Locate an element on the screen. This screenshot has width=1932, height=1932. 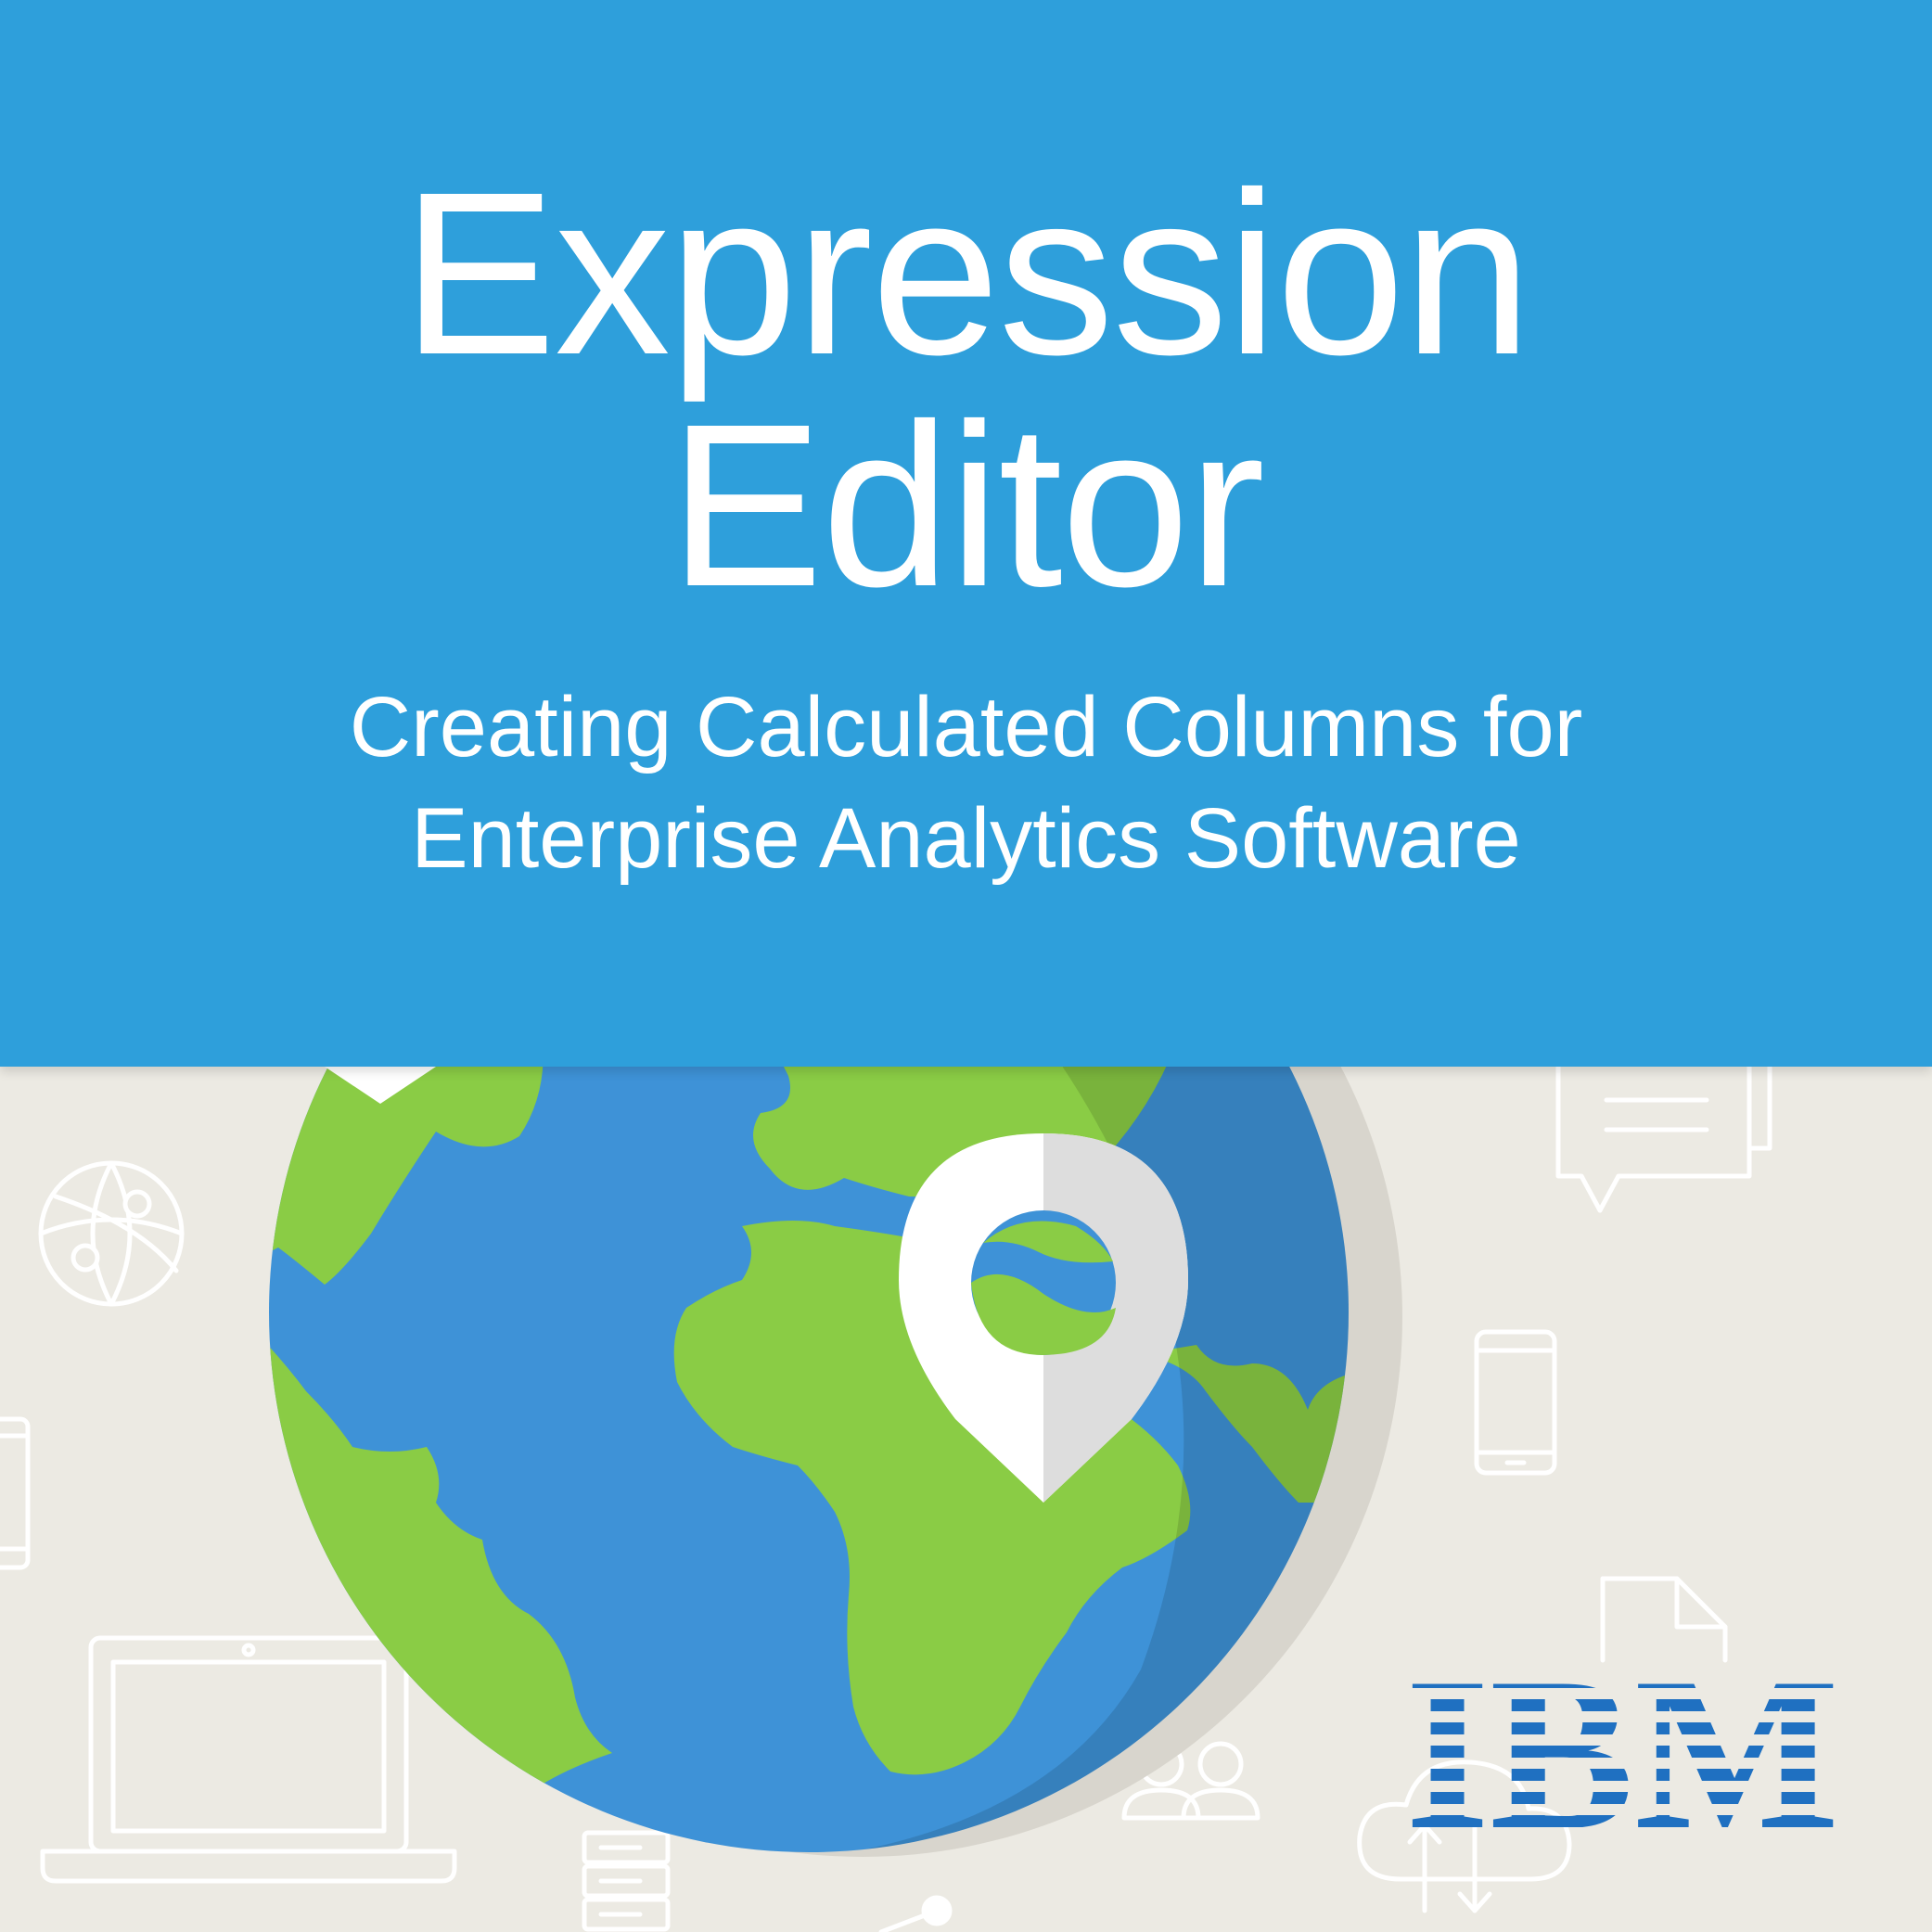
ibm-logo: IBM is located at coordinates (1622, 1740).